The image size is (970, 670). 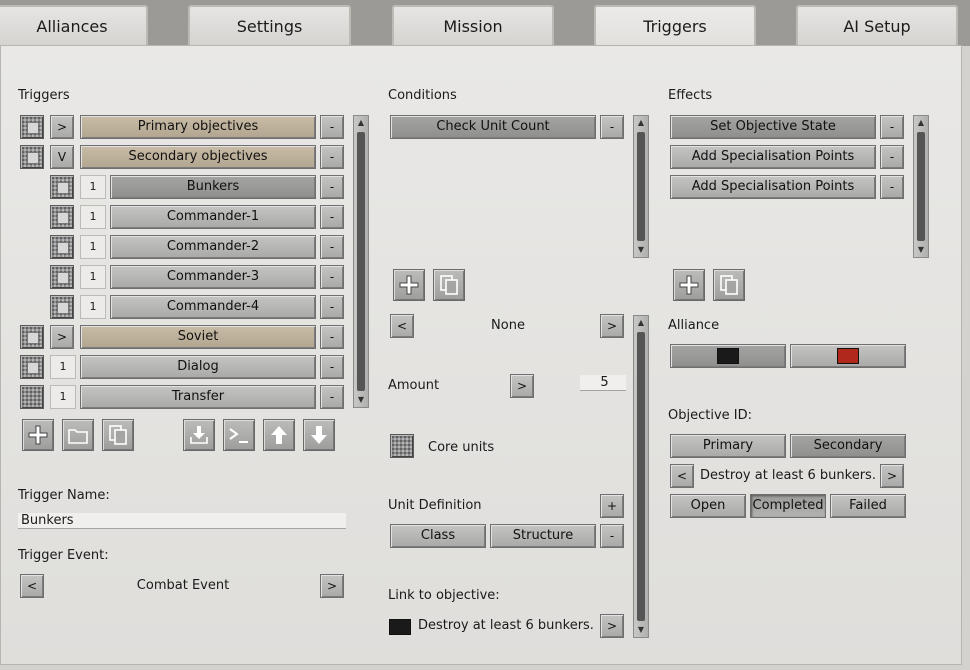 I want to click on state-failed-button: Failed, so click(x=868, y=506).